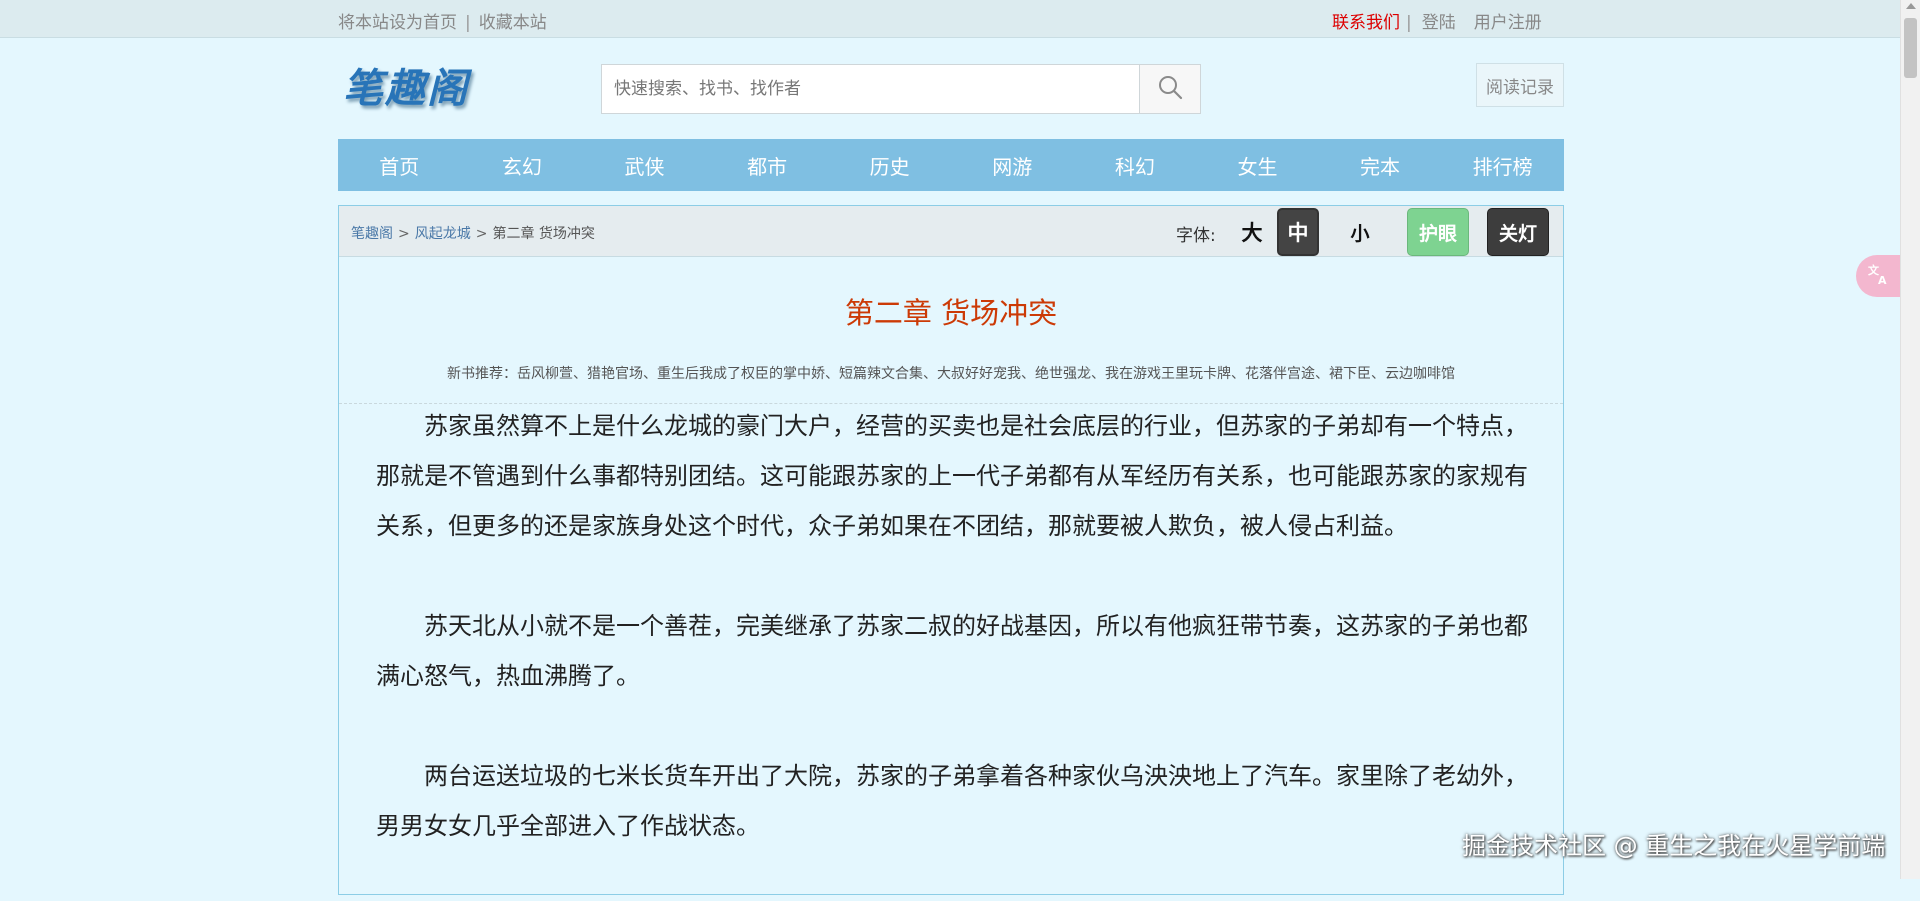  I want to click on nav-item-fantasy: 玄幻, so click(522, 165).